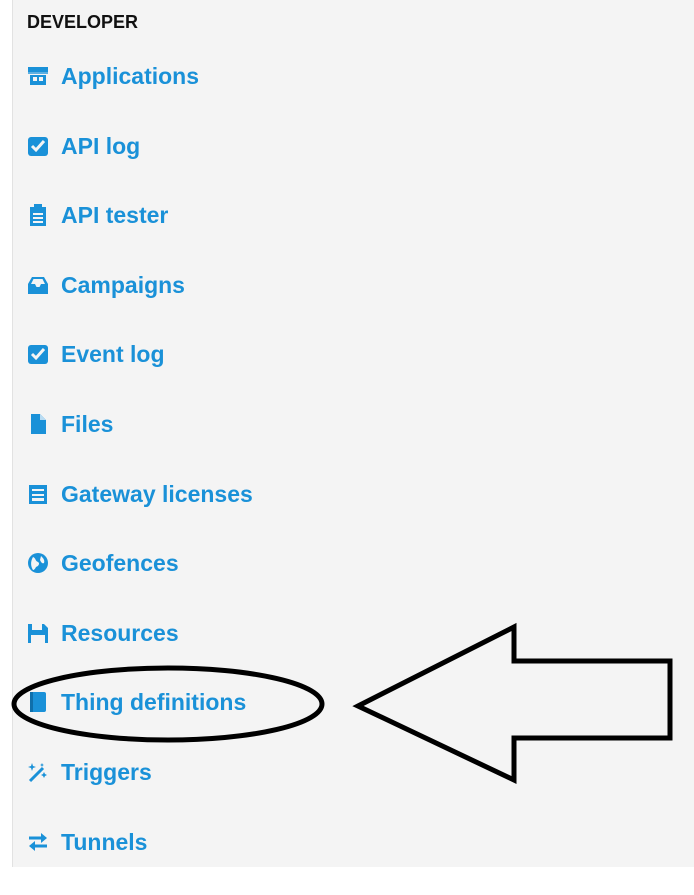 The height and width of the screenshot is (895, 694). What do you see at coordinates (139, 652) in the screenshot?
I see `sidebar-item-resources: Resources` at bounding box center [139, 652].